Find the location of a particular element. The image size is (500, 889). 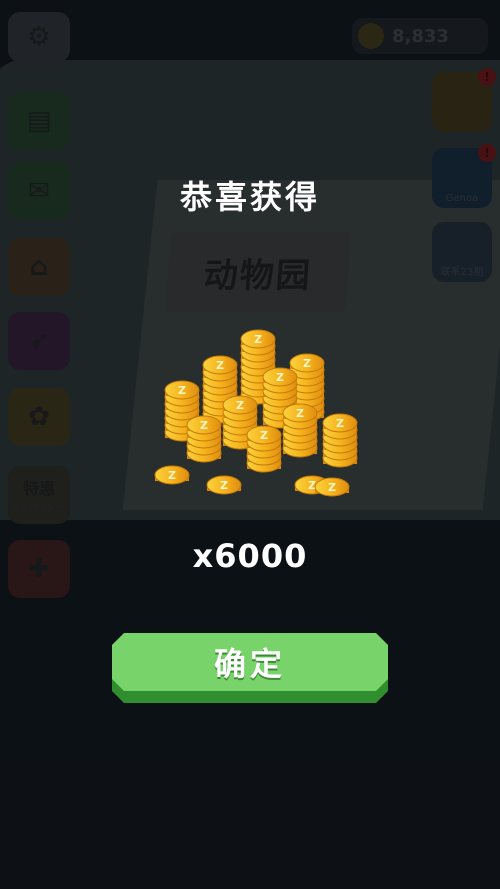

confirm-button: 确定 is located at coordinates (250, 669).